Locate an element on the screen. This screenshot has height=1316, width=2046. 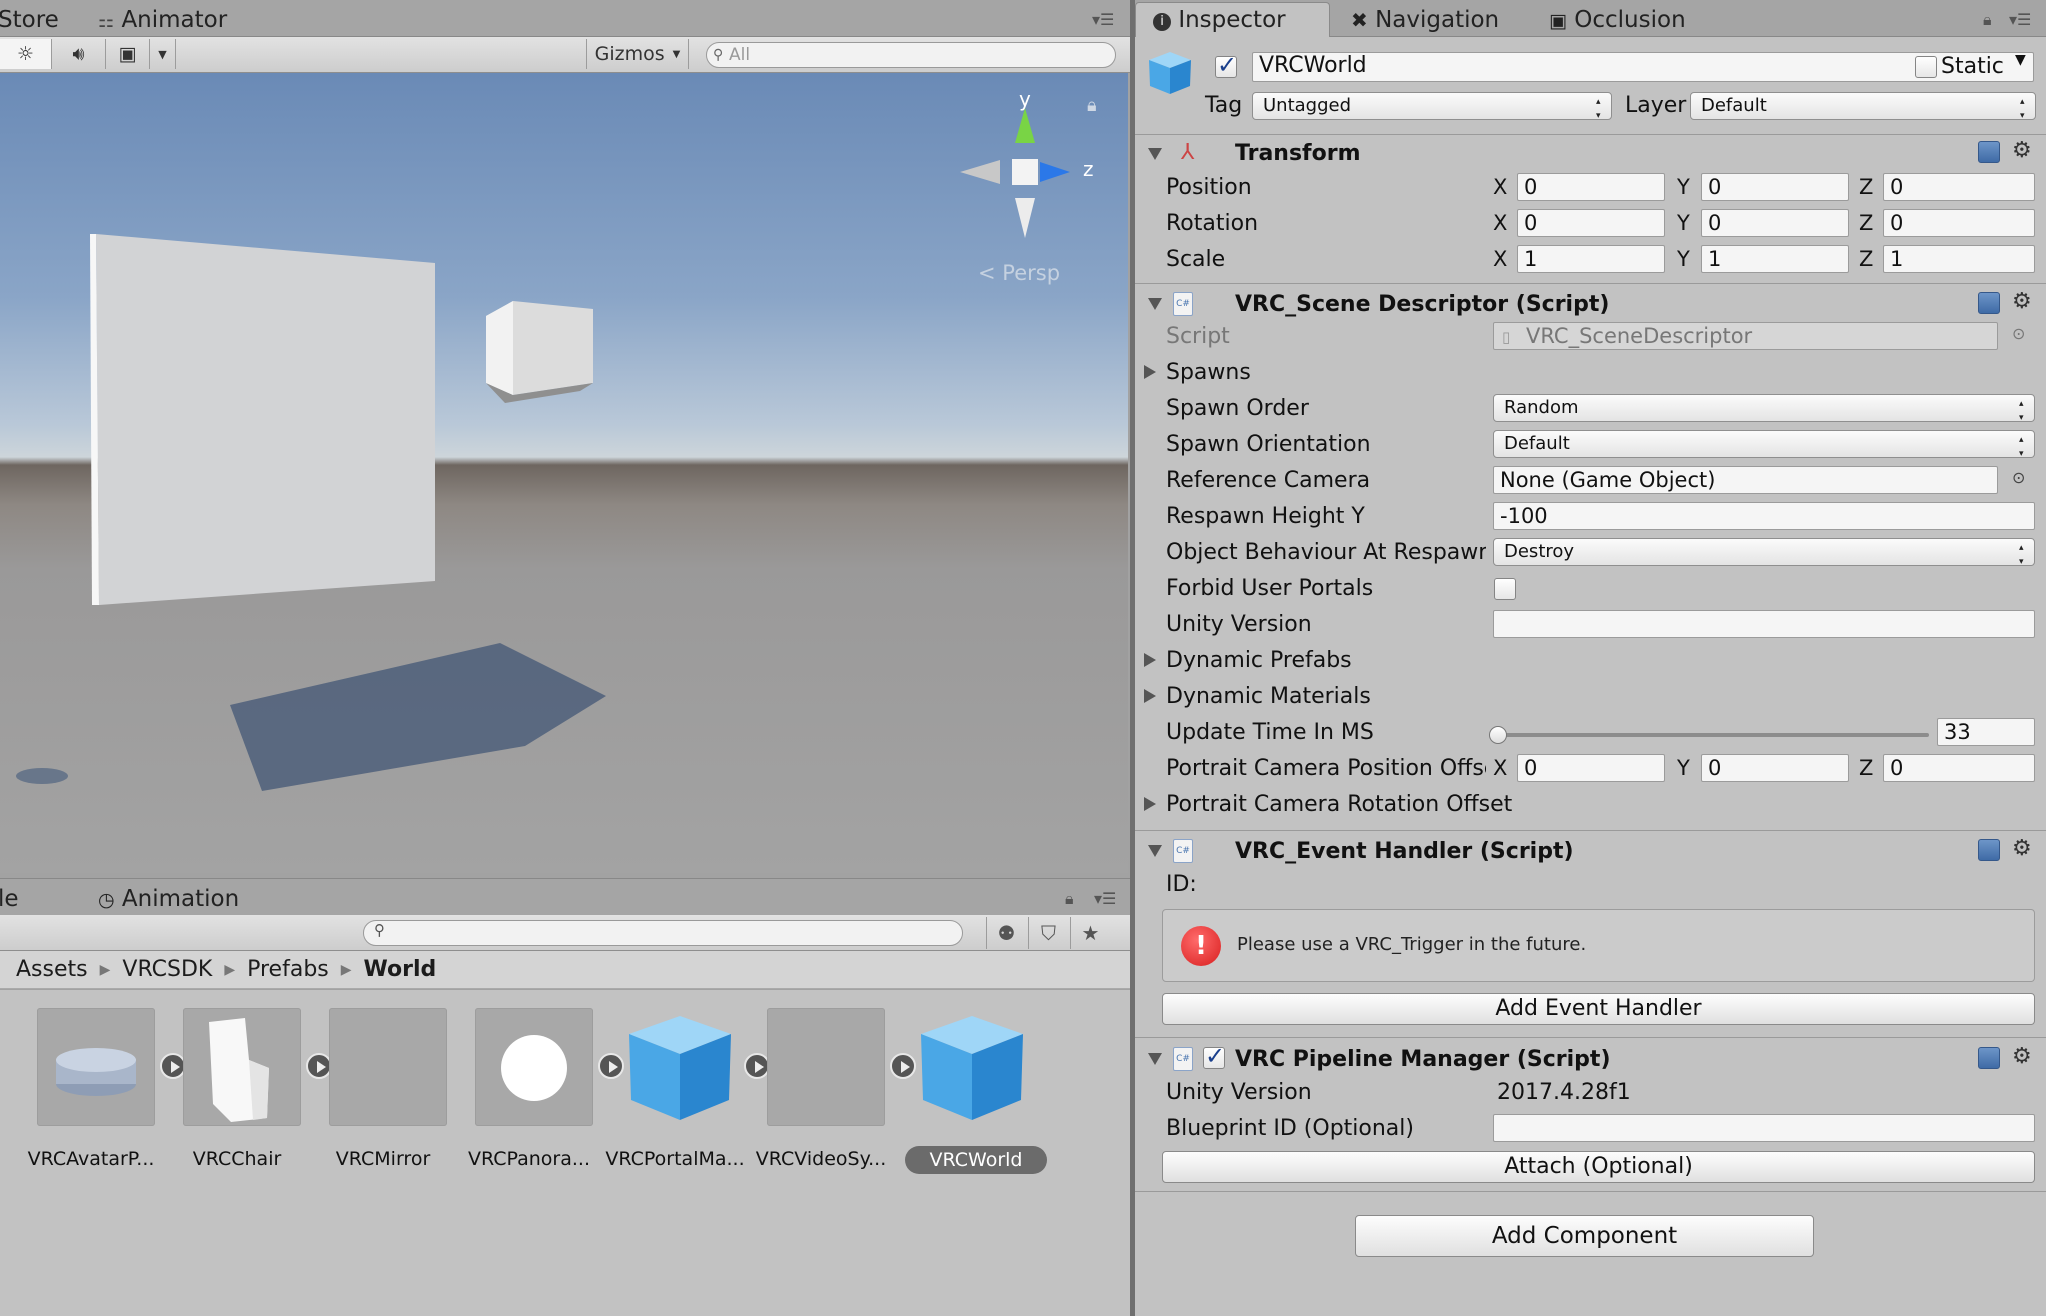
breadcrumb-prefabs: Prefabs is located at coordinates (288, 969).